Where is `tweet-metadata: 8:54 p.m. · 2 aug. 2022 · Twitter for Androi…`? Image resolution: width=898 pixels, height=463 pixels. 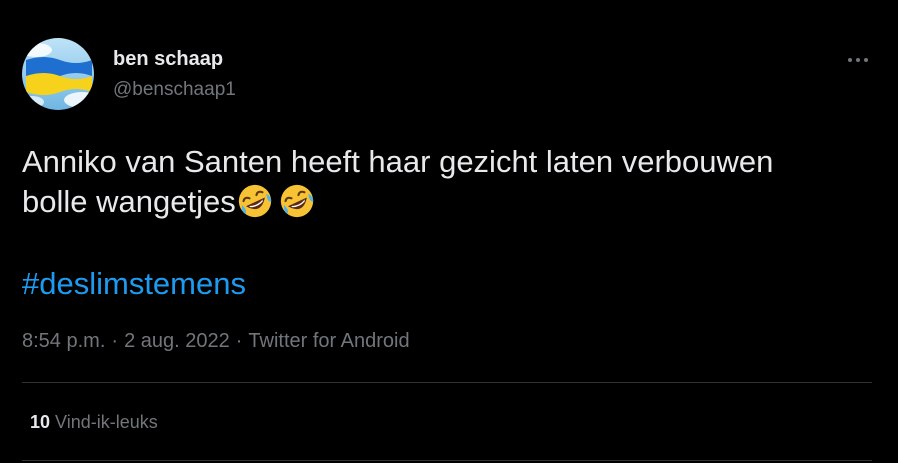
tweet-metadata: 8:54 p.m. · 2 aug. 2022 · Twitter for Androi… is located at coordinates (216, 341).